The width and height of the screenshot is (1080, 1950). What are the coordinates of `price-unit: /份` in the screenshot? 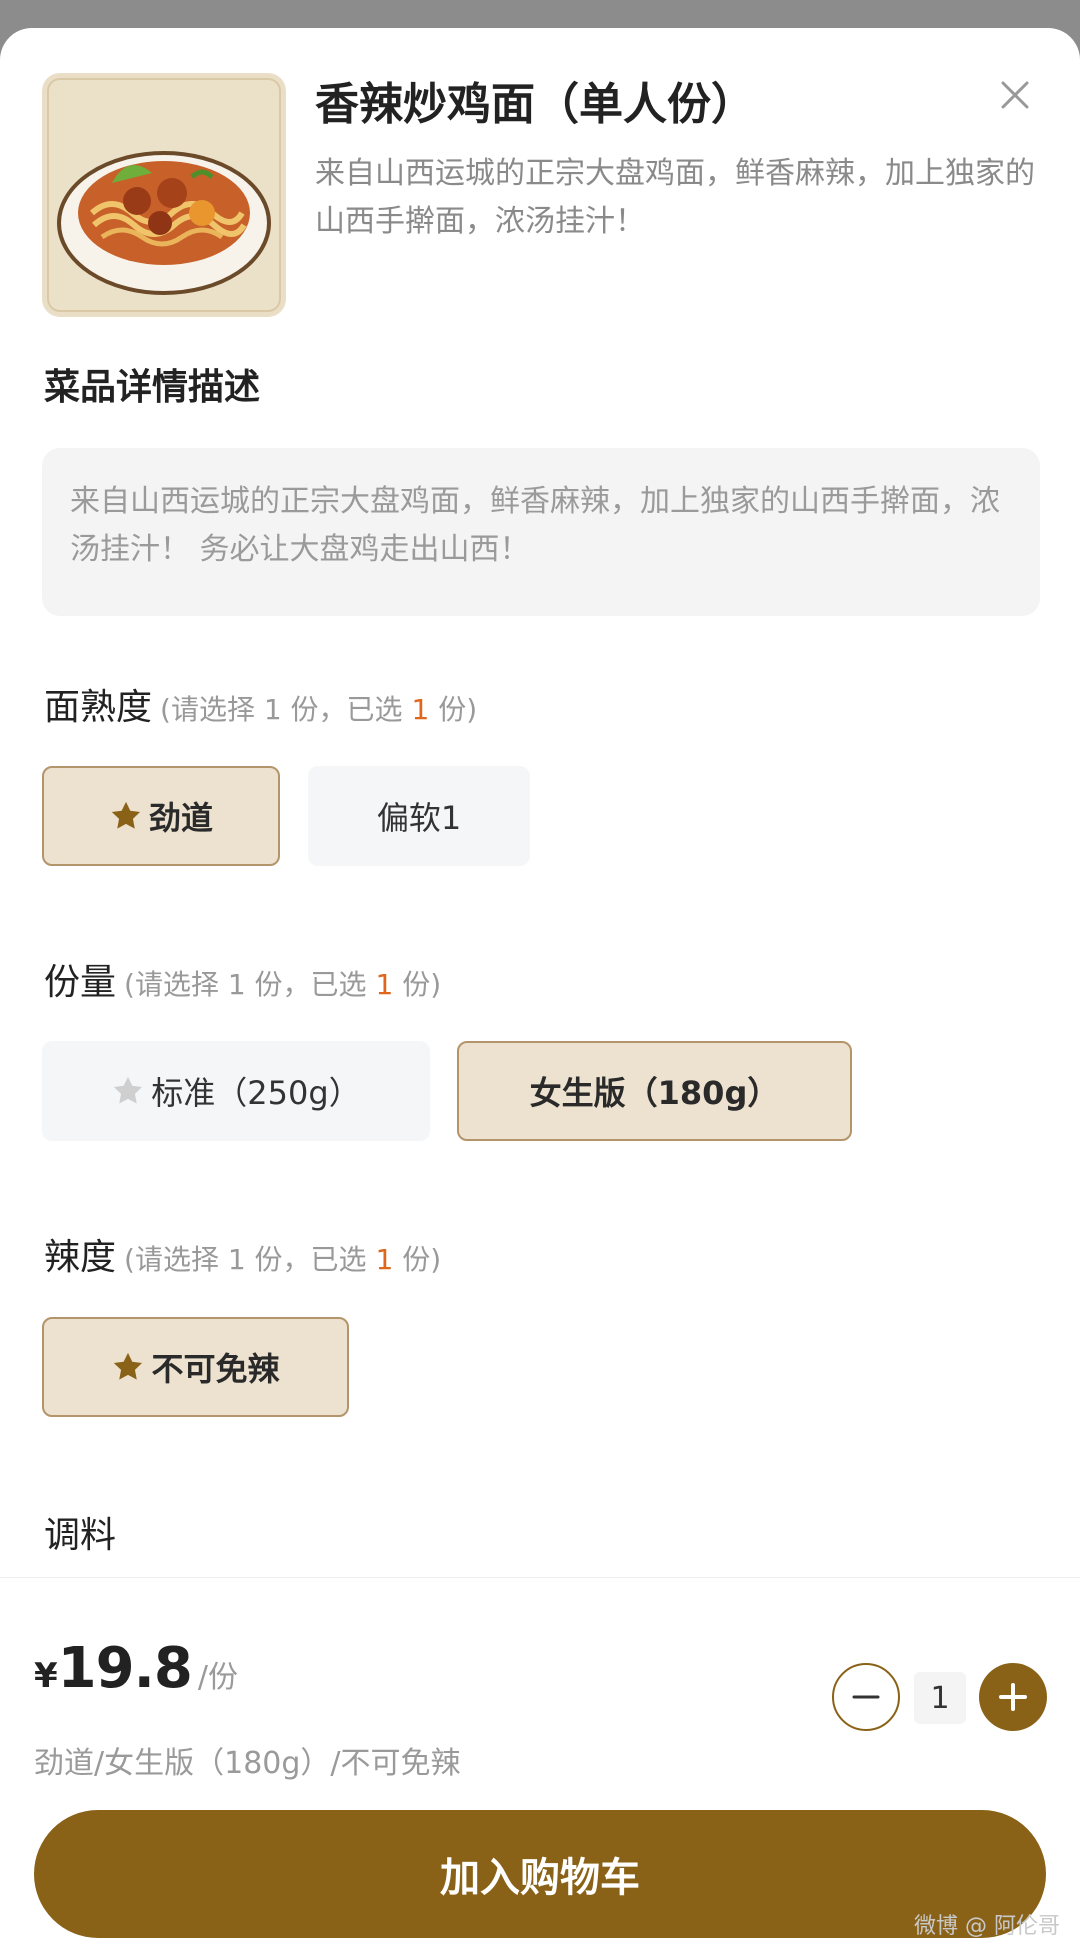 It's located at (217, 1677).